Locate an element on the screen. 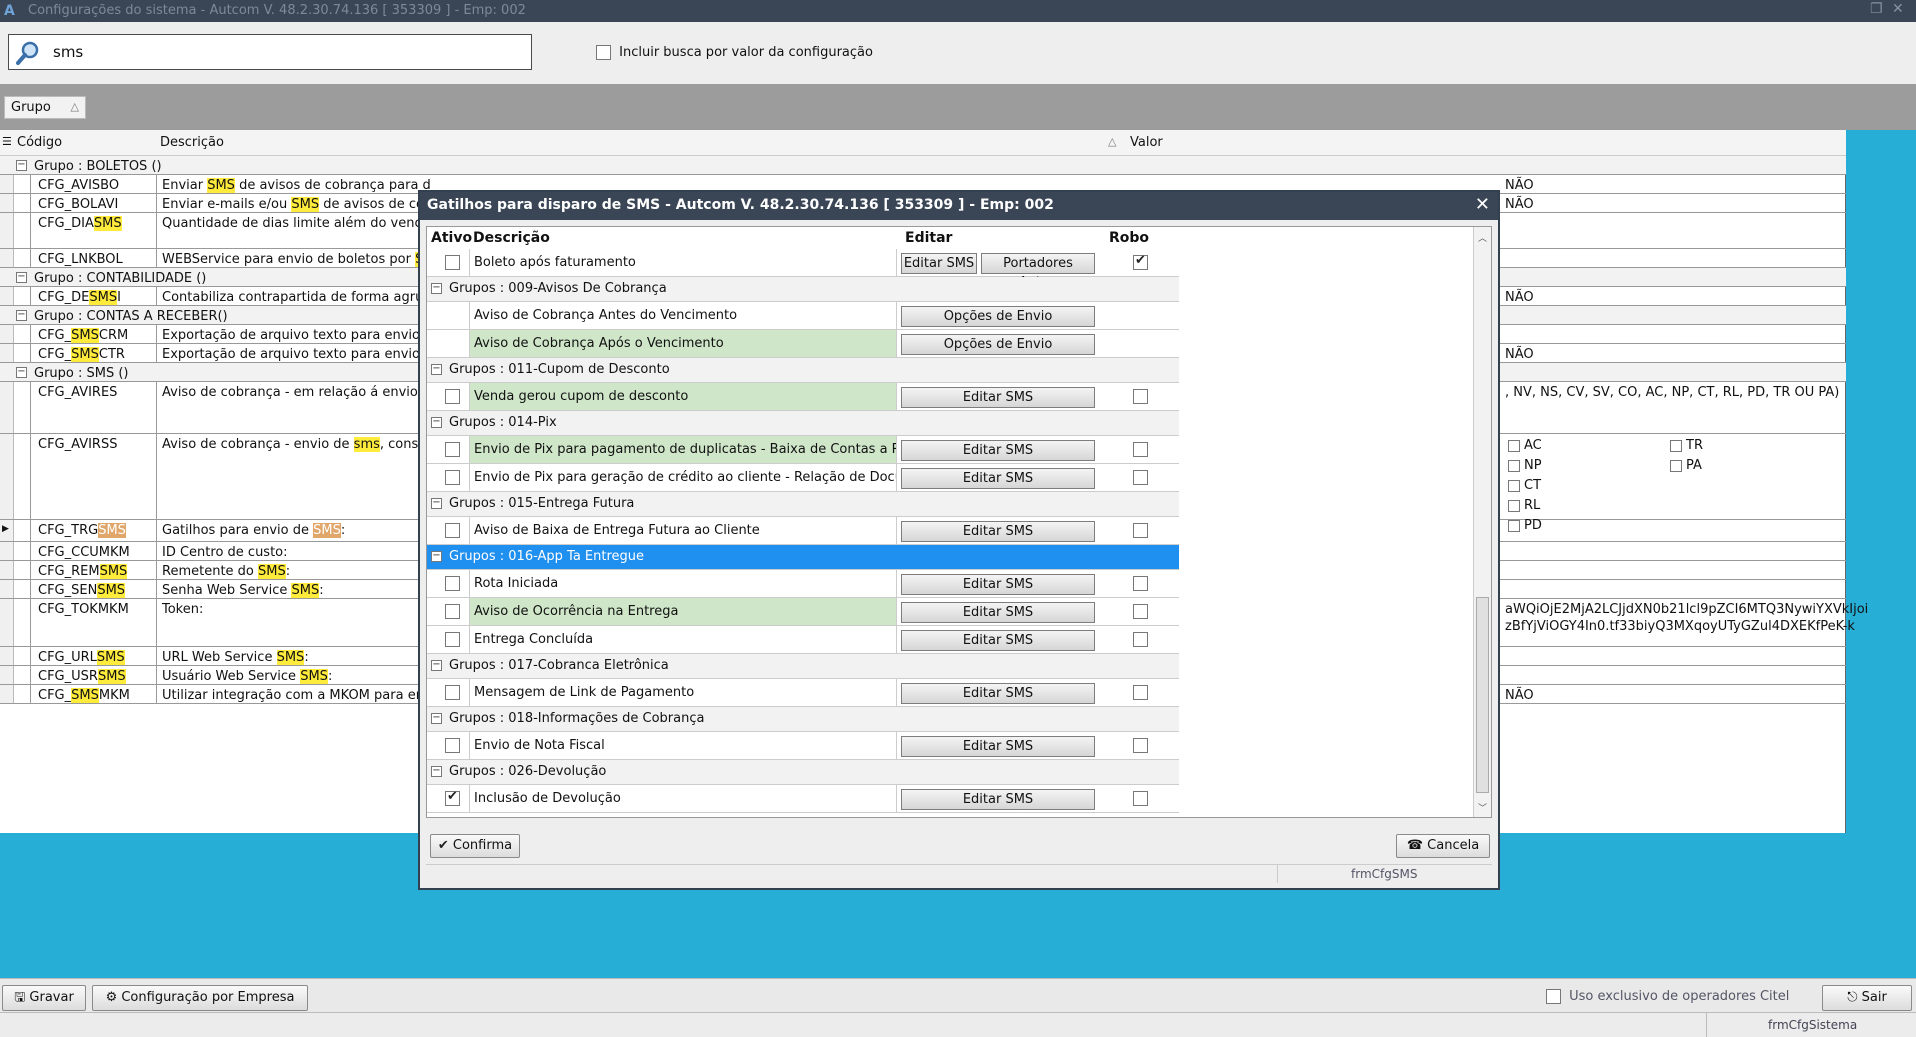 The height and width of the screenshot is (1037, 1916). trigger-row: Rota Iniciada Editar SMS is located at coordinates (803, 584).